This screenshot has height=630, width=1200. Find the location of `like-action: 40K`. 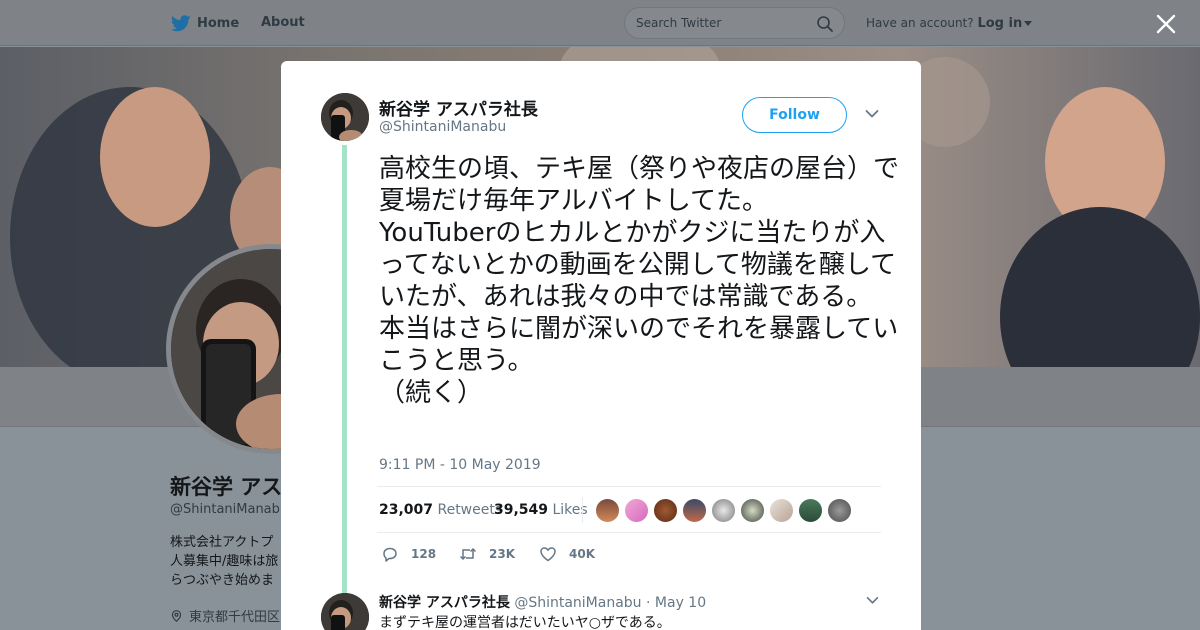

like-action: 40K is located at coordinates (567, 554).